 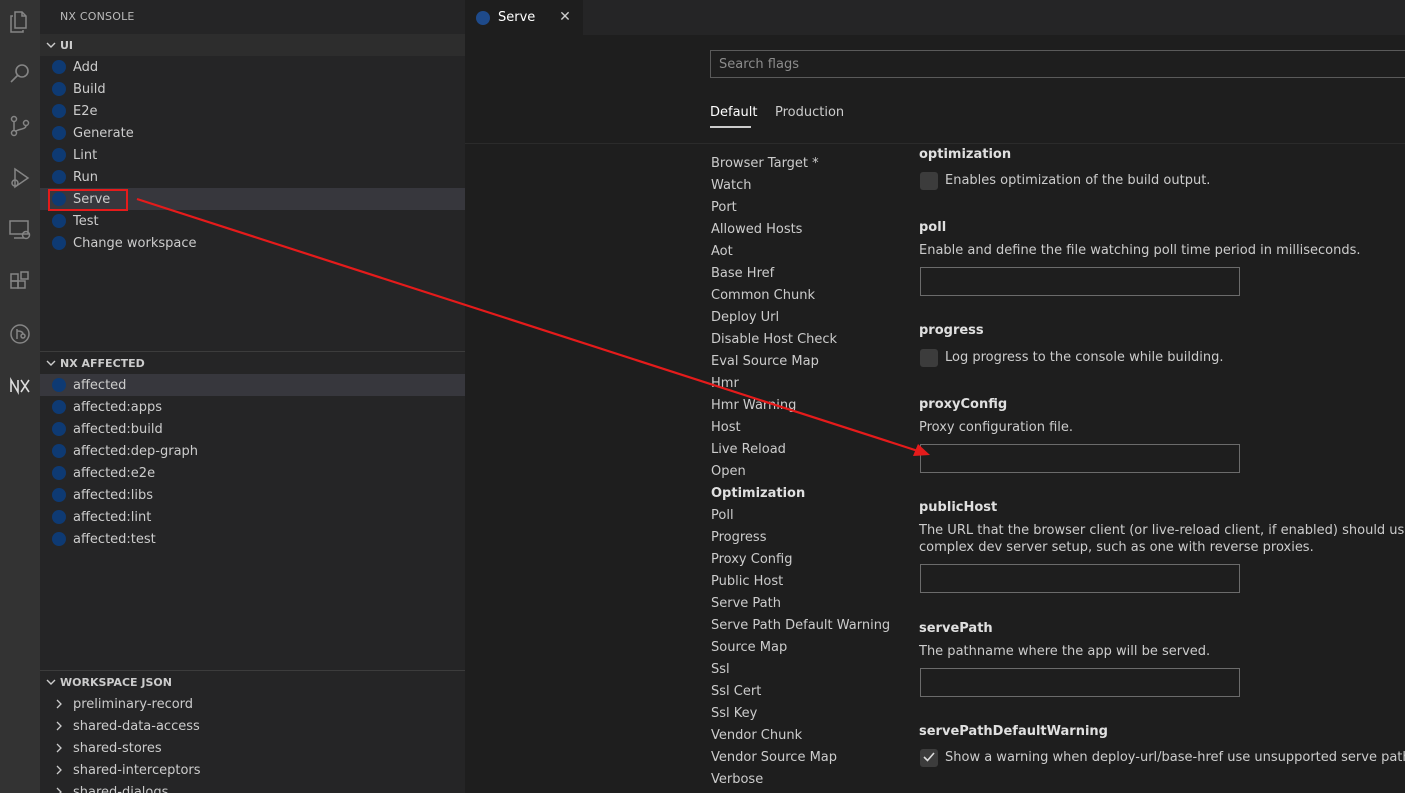 I want to click on progress-checkbox, so click(x=929, y=358).